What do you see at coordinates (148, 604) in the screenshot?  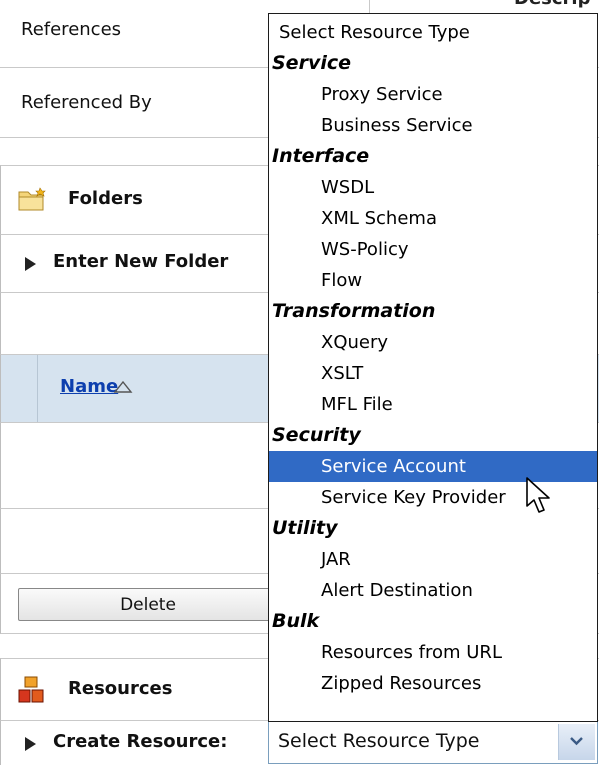 I see `delete-button: Delete` at bounding box center [148, 604].